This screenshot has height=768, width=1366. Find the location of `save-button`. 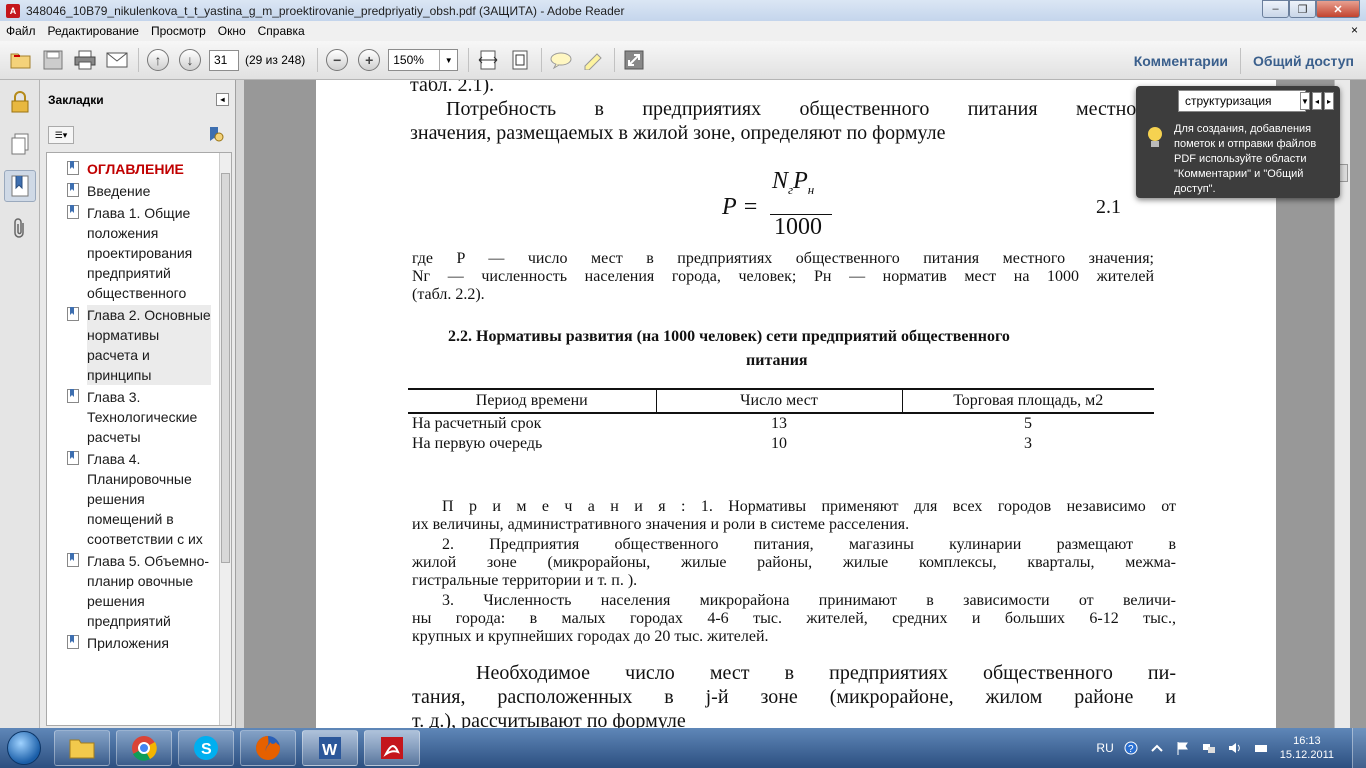

save-button is located at coordinates (53, 60).